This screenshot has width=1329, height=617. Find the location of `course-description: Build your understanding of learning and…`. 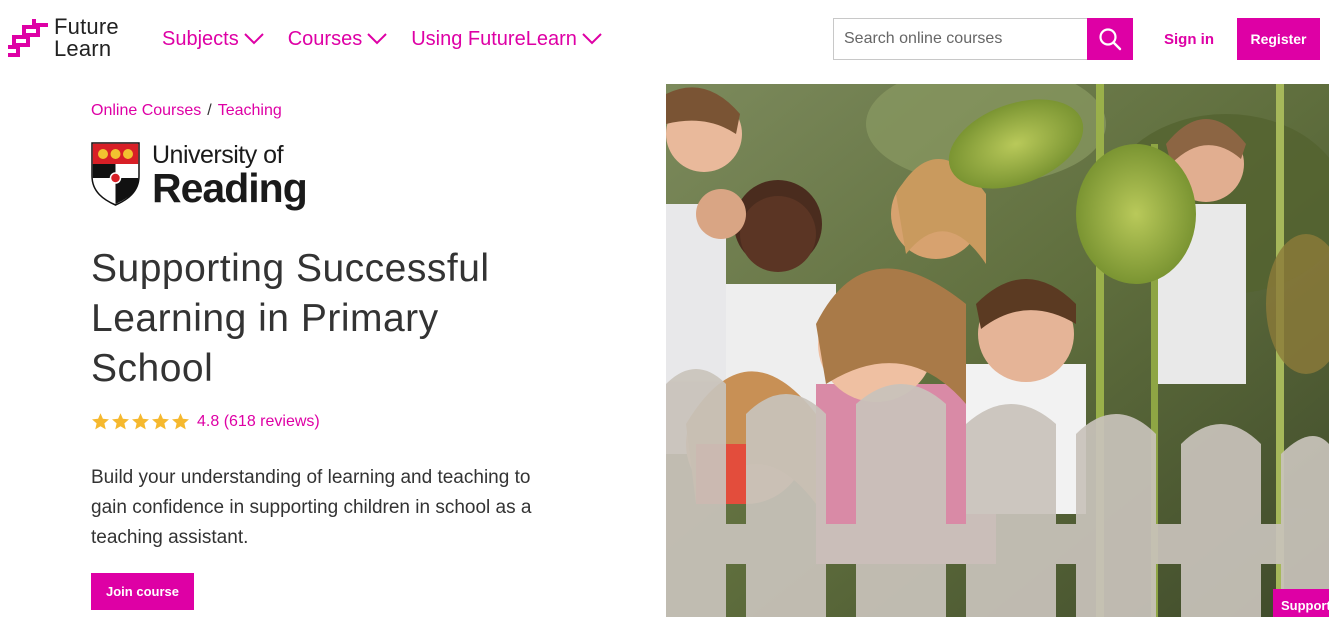

course-description: Build your understanding of learning and… is located at coordinates (311, 507).